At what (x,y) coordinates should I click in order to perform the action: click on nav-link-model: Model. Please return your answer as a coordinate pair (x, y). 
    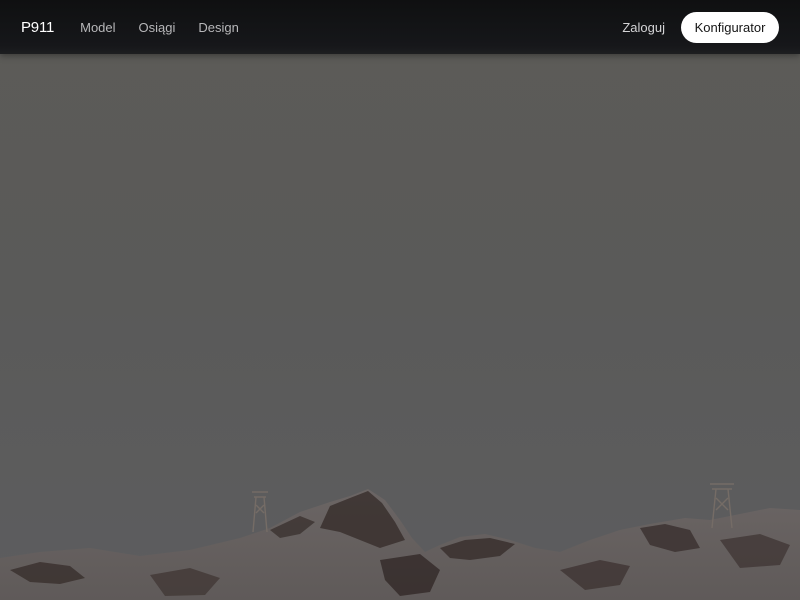
    Looking at the image, I should click on (97, 27).